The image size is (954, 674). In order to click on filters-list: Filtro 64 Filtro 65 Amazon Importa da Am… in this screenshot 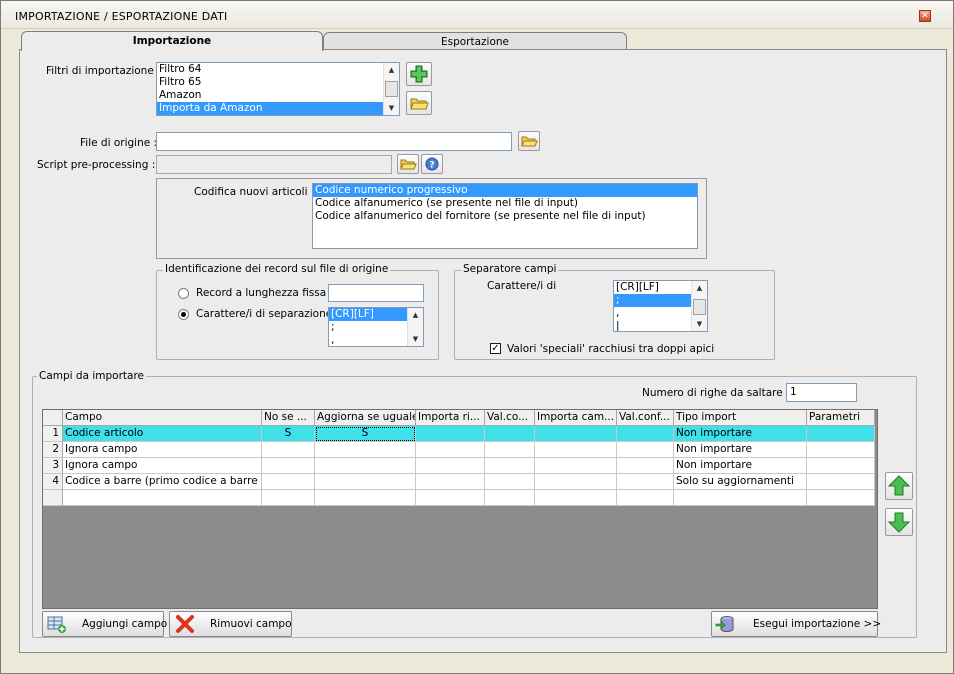, I will do `click(278, 89)`.